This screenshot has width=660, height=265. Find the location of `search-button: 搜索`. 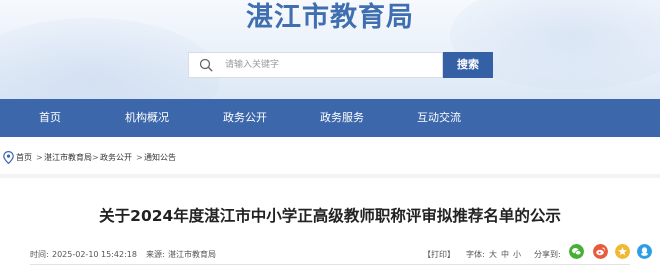

search-button: 搜索 is located at coordinates (468, 65).